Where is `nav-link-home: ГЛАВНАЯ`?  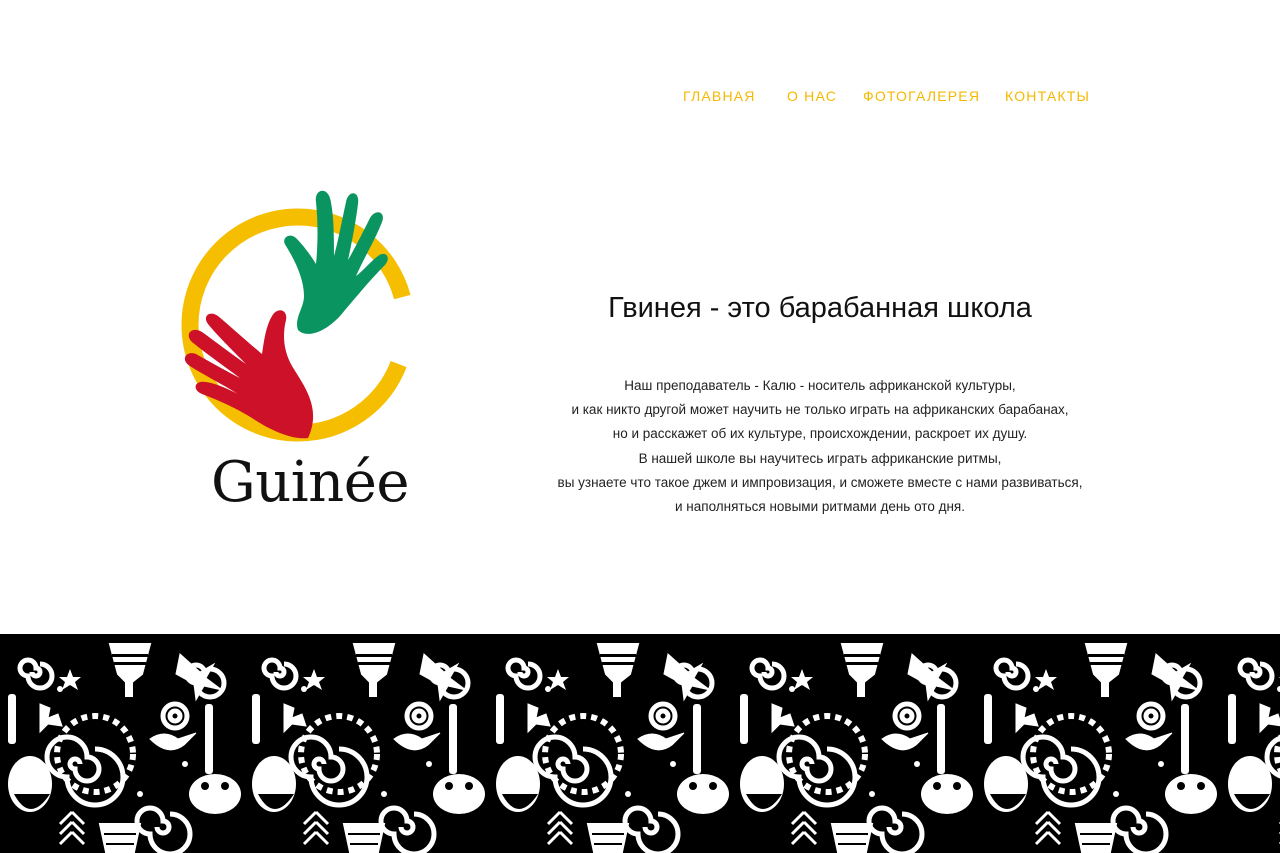
nav-link-home: ГЛАВНАЯ is located at coordinates (719, 96).